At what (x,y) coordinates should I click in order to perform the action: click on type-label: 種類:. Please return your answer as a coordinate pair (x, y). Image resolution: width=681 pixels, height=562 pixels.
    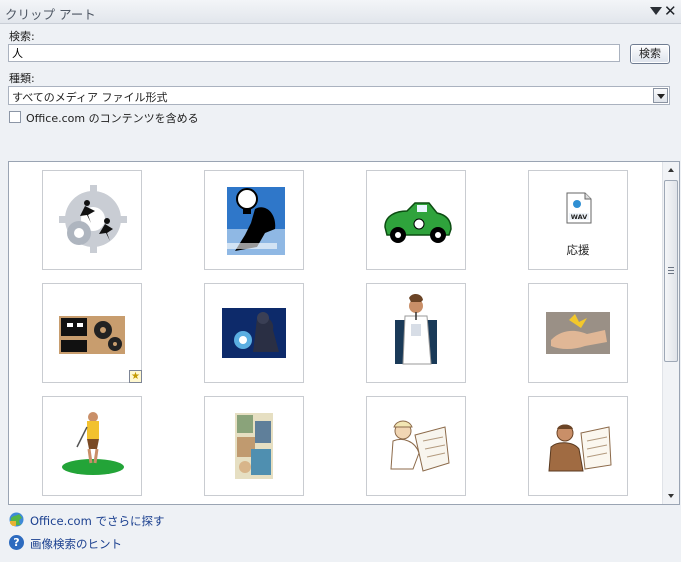
    Looking at the image, I should click on (22, 78).